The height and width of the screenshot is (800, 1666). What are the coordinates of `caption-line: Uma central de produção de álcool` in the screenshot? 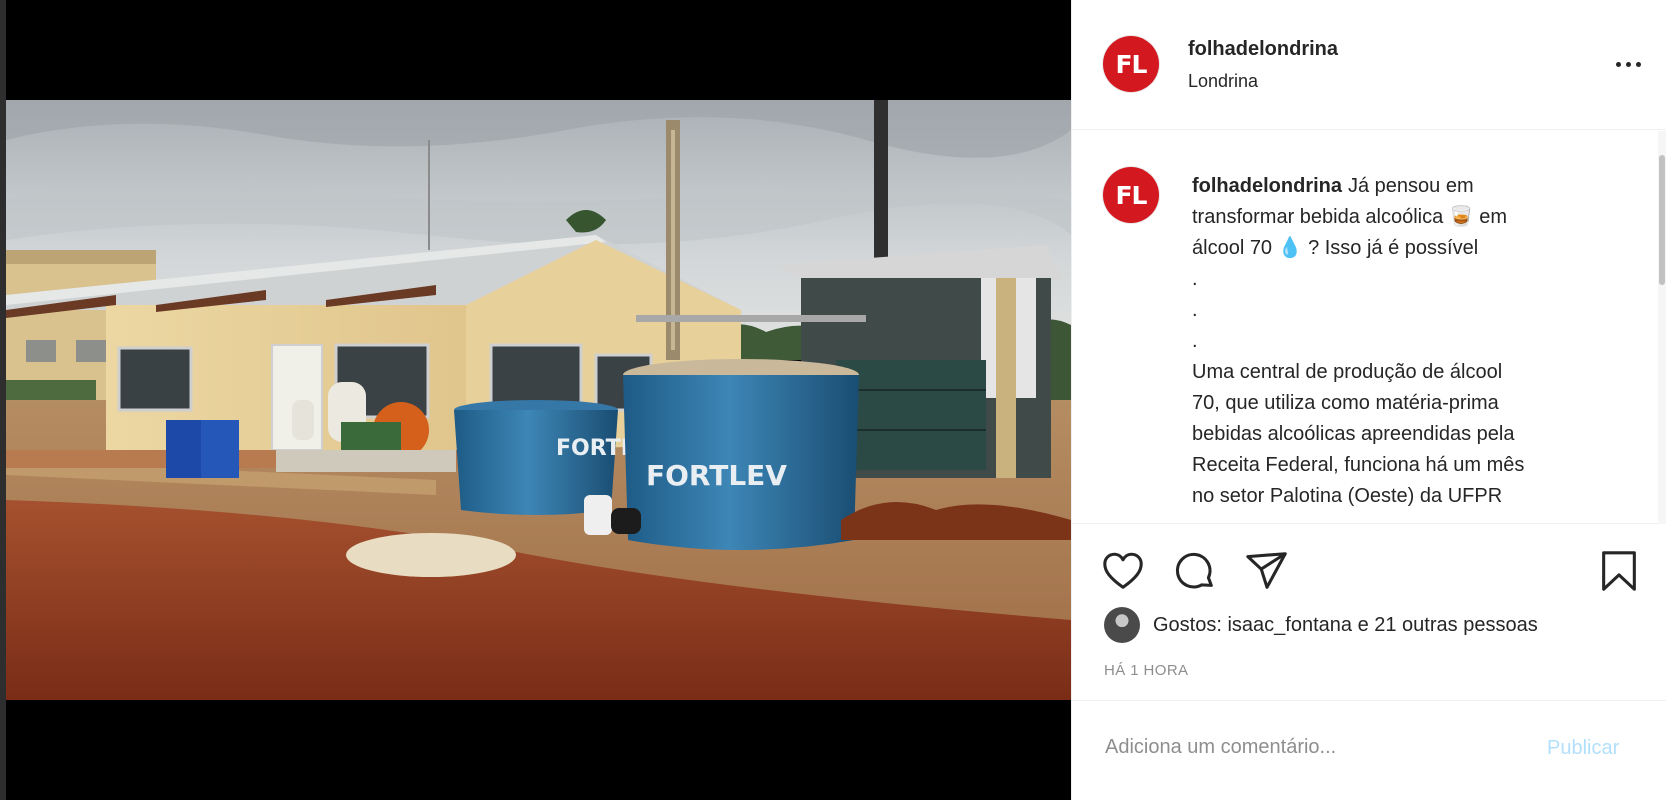 It's located at (1347, 372).